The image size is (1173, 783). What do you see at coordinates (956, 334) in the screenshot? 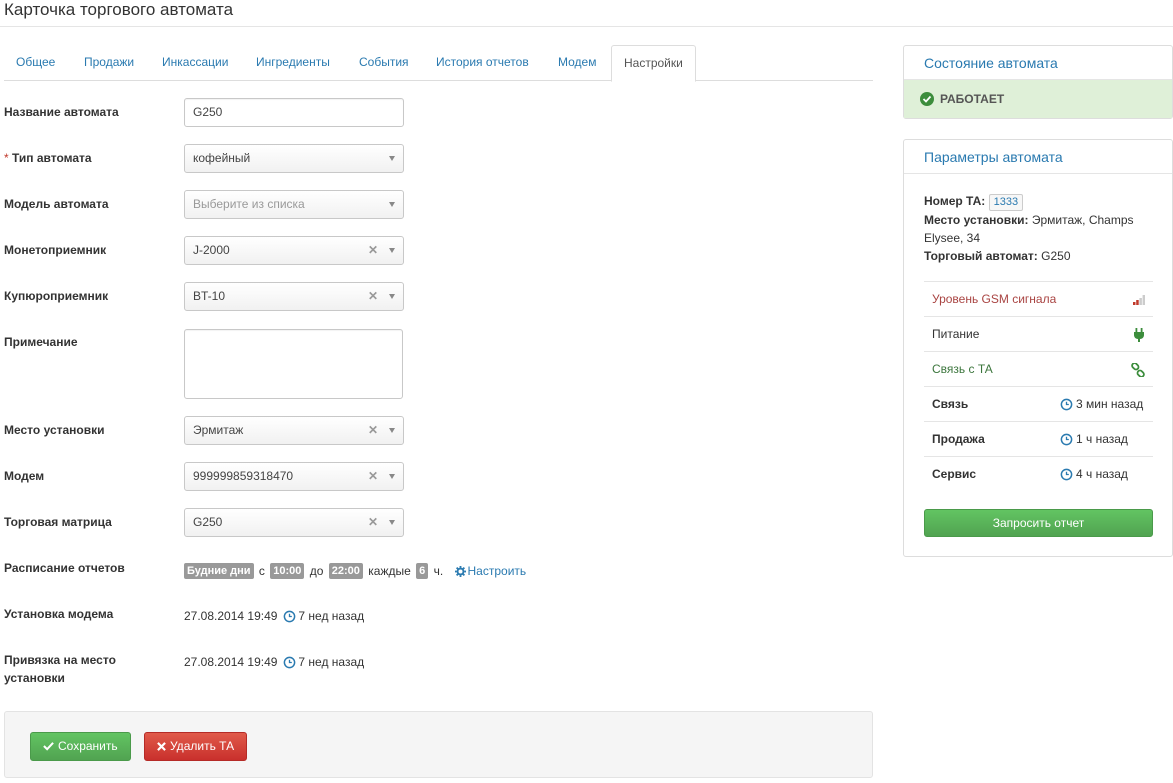
I see `power-label: Питание` at bounding box center [956, 334].